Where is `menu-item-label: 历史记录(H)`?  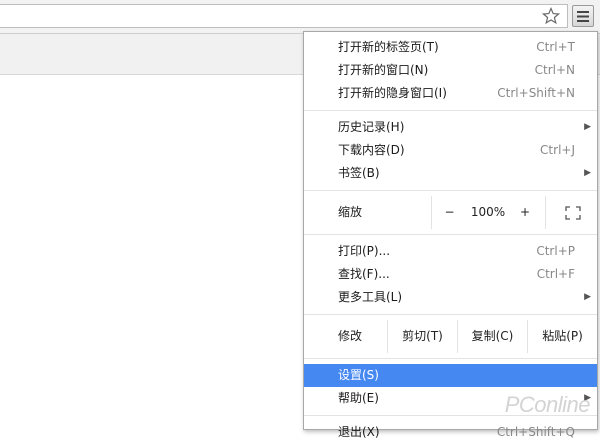
menu-item-label: 历史记录(H) is located at coordinates (371, 127).